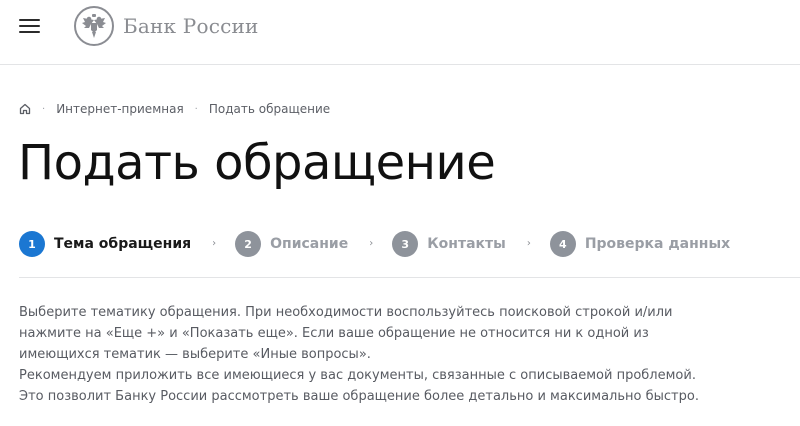 The width and height of the screenshot is (800, 426). Describe the element at coordinates (405, 244) in the screenshot. I see `step-number: 3` at that location.